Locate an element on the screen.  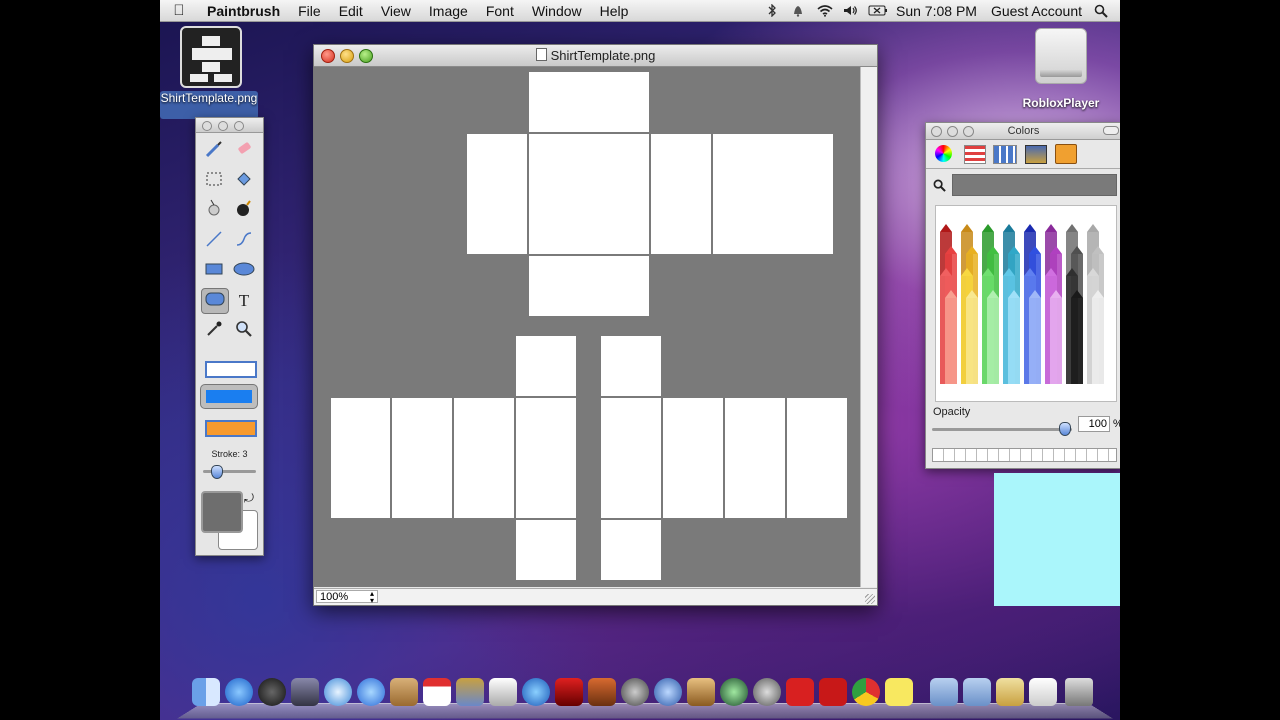
opacity-slider-knob is located at coordinates (1065, 429).